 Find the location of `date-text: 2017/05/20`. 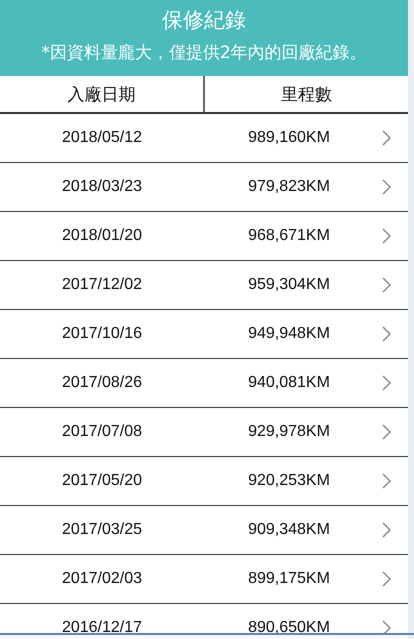

date-text: 2017/05/20 is located at coordinates (102, 481).